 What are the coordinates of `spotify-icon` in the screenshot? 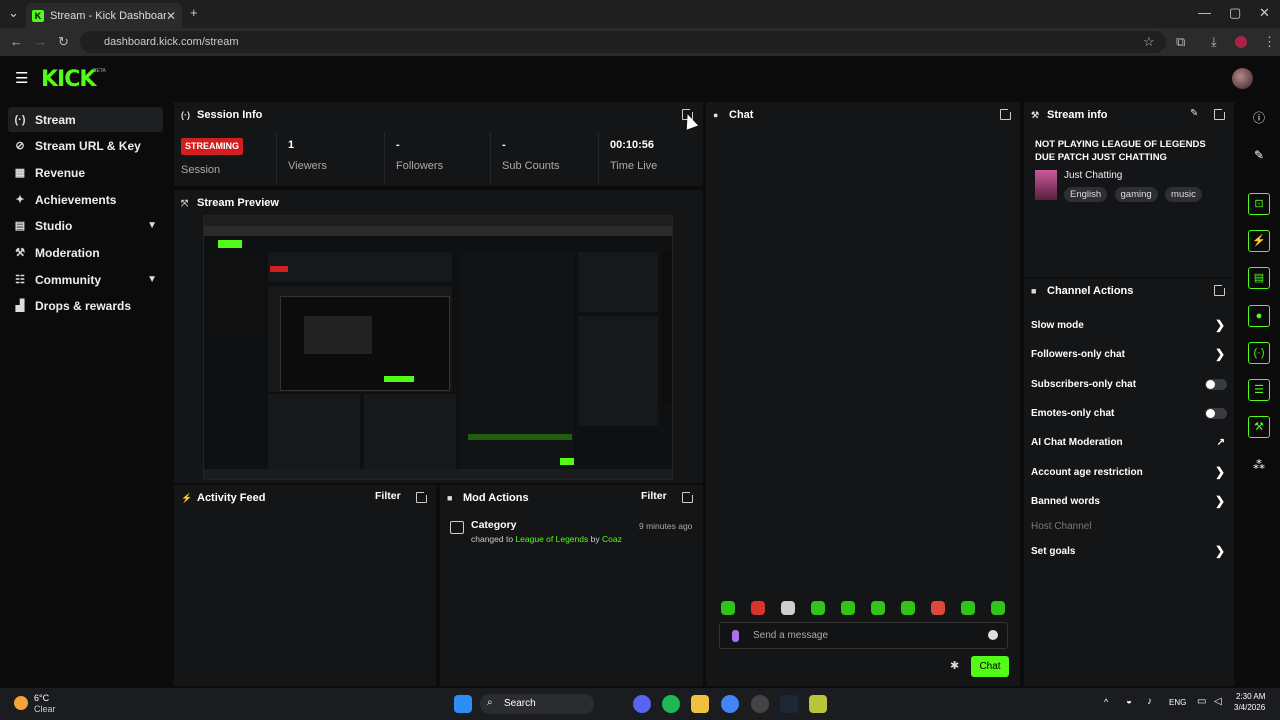 It's located at (671, 704).